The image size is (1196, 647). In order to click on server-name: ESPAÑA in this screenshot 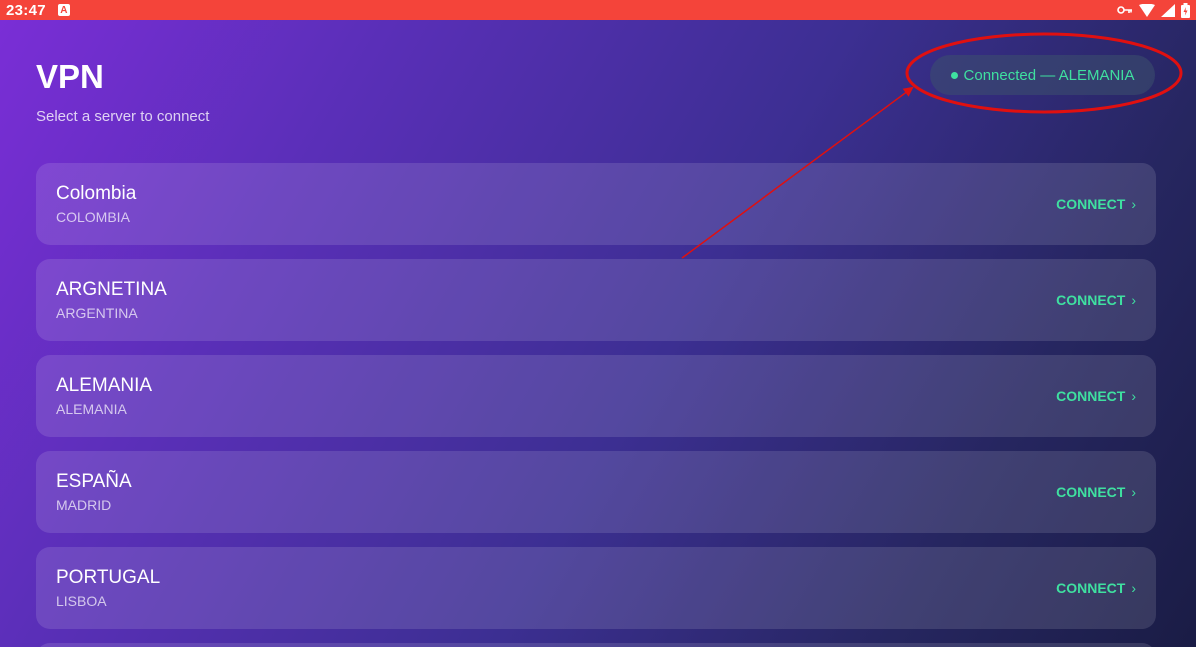, I will do `click(94, 481)`.